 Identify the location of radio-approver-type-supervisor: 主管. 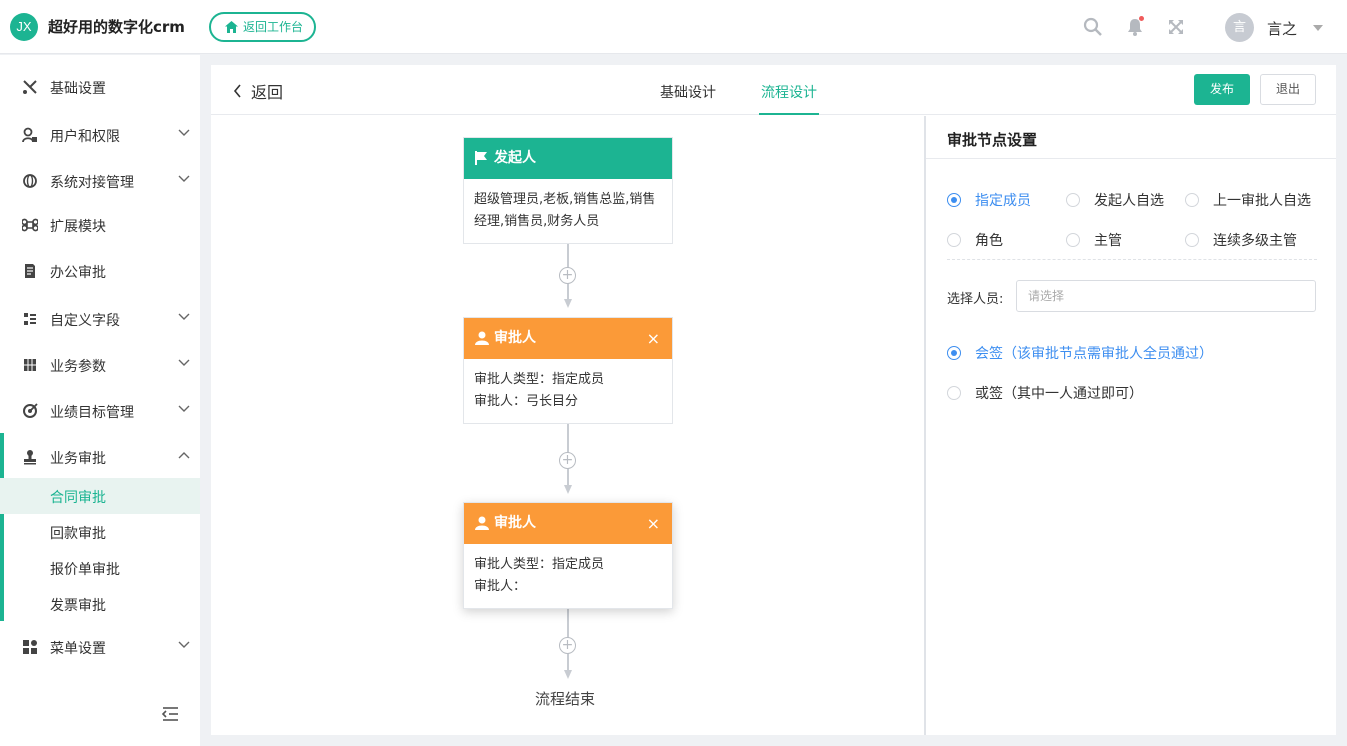
(1094, 240).